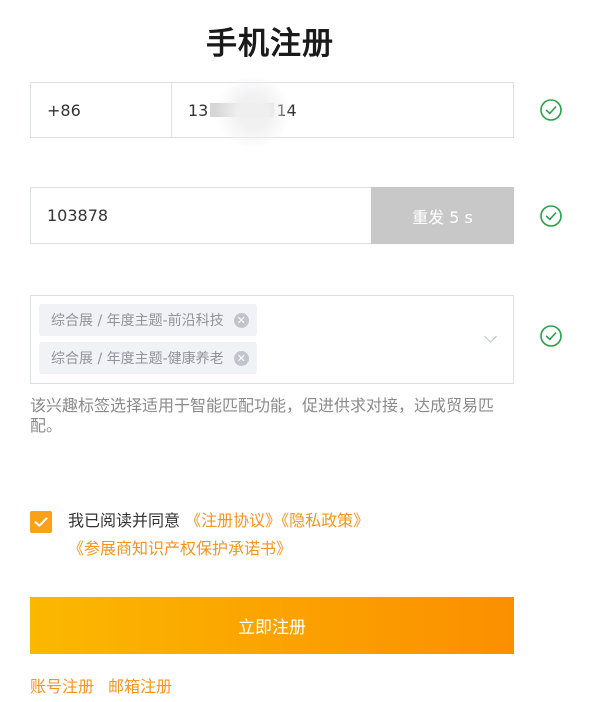  Describe the element at coordinates (101, 110) in the screenshot. I see `country-code-select: +86` at that location.